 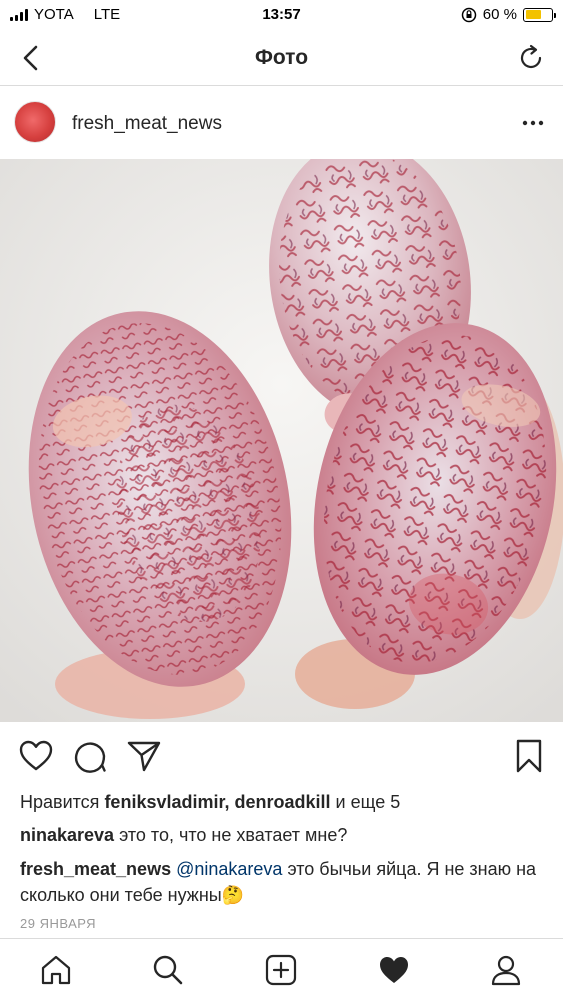 I want to click on comment-icon, so click(x=90, y=756).